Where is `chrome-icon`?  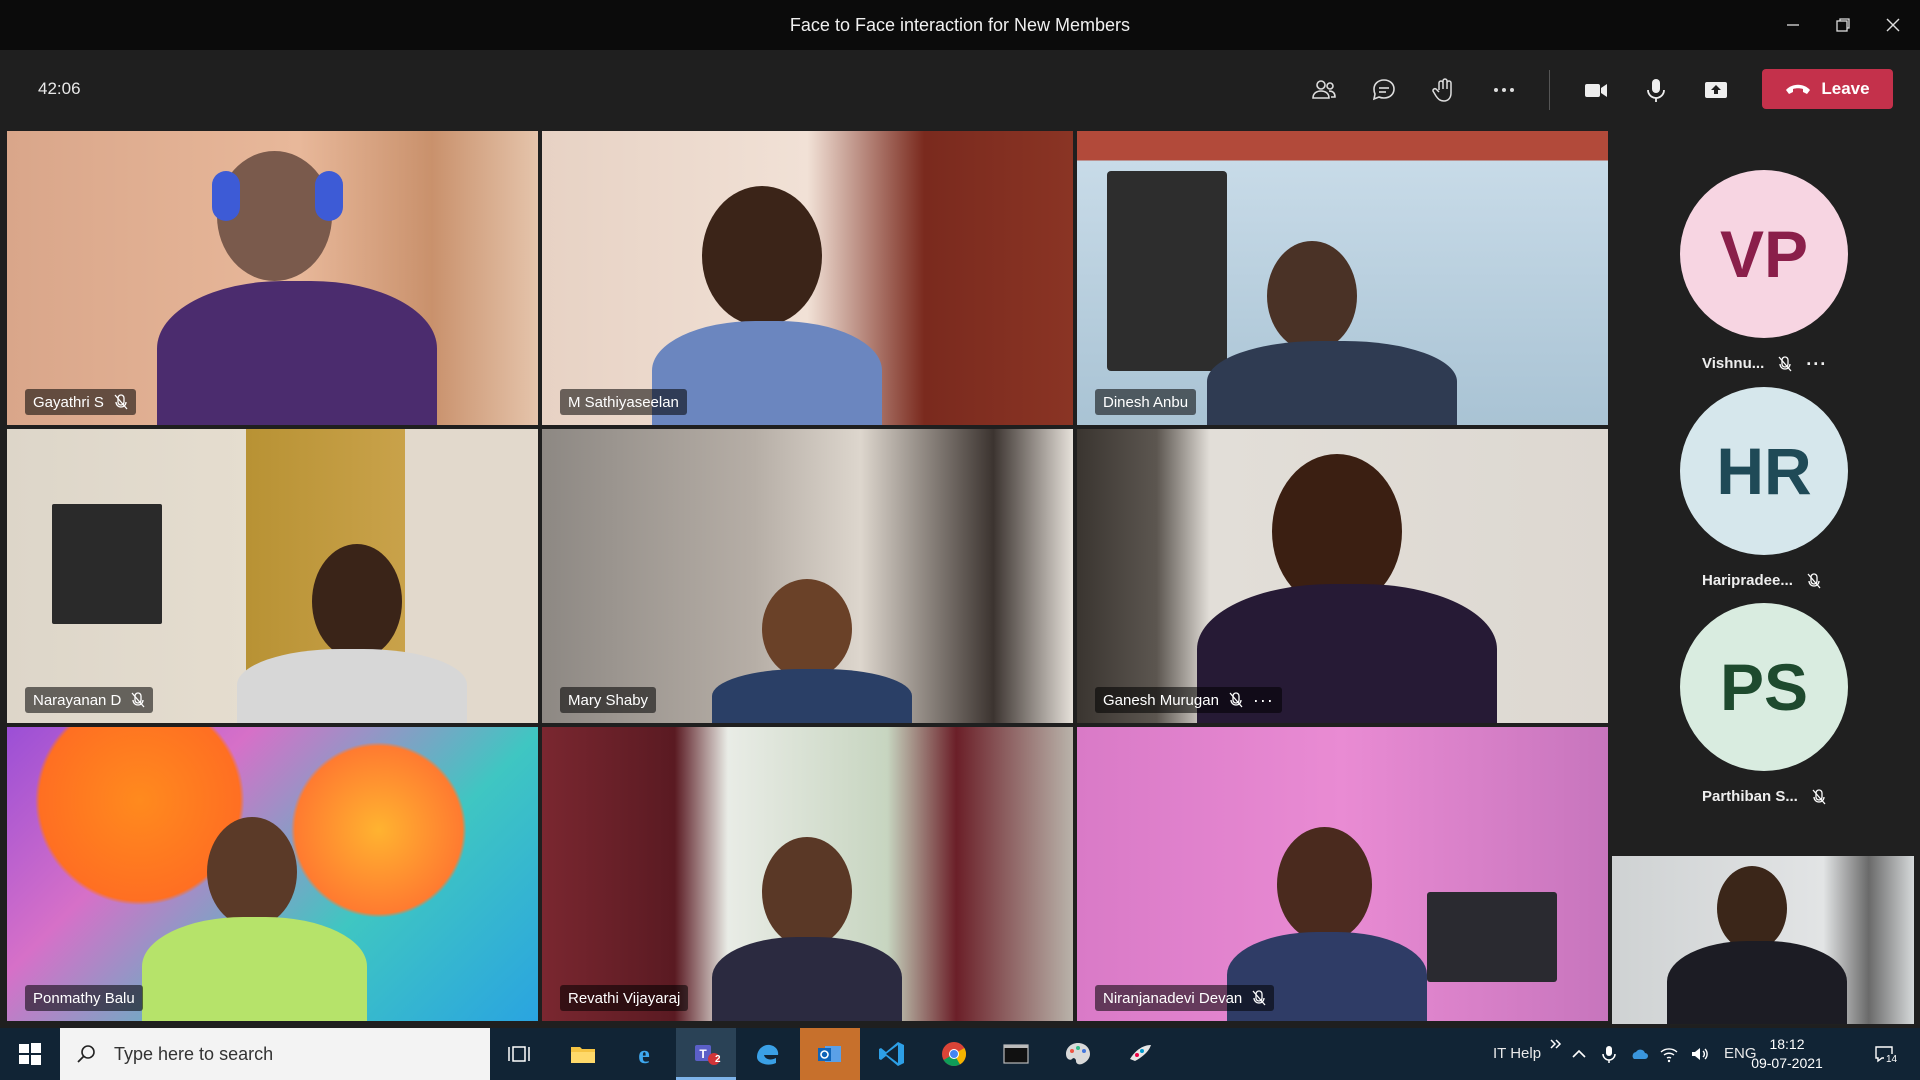
chrome-icon is located at coordinates (954, 1054).